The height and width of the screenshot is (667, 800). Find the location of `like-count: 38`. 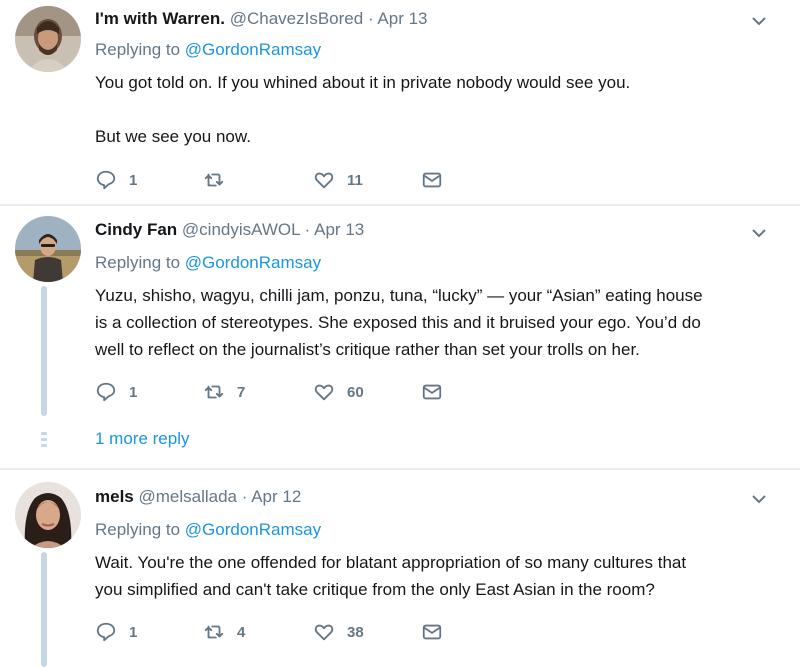

like-count: 38 is located at coordinates (355, 632).